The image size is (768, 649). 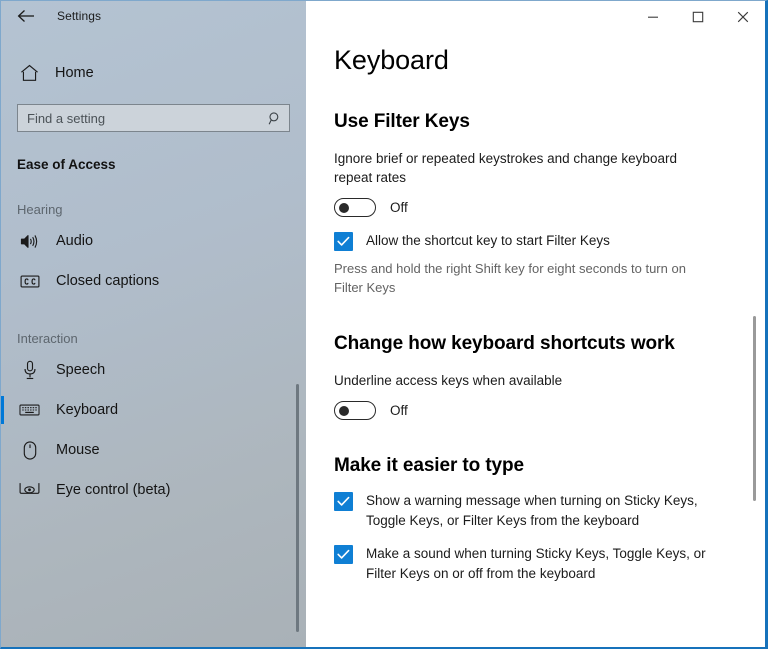 What do you see at coordinates (29, 281) in the screenshot?
I see `closed-caption-icon` at bounding box center [29, 281].